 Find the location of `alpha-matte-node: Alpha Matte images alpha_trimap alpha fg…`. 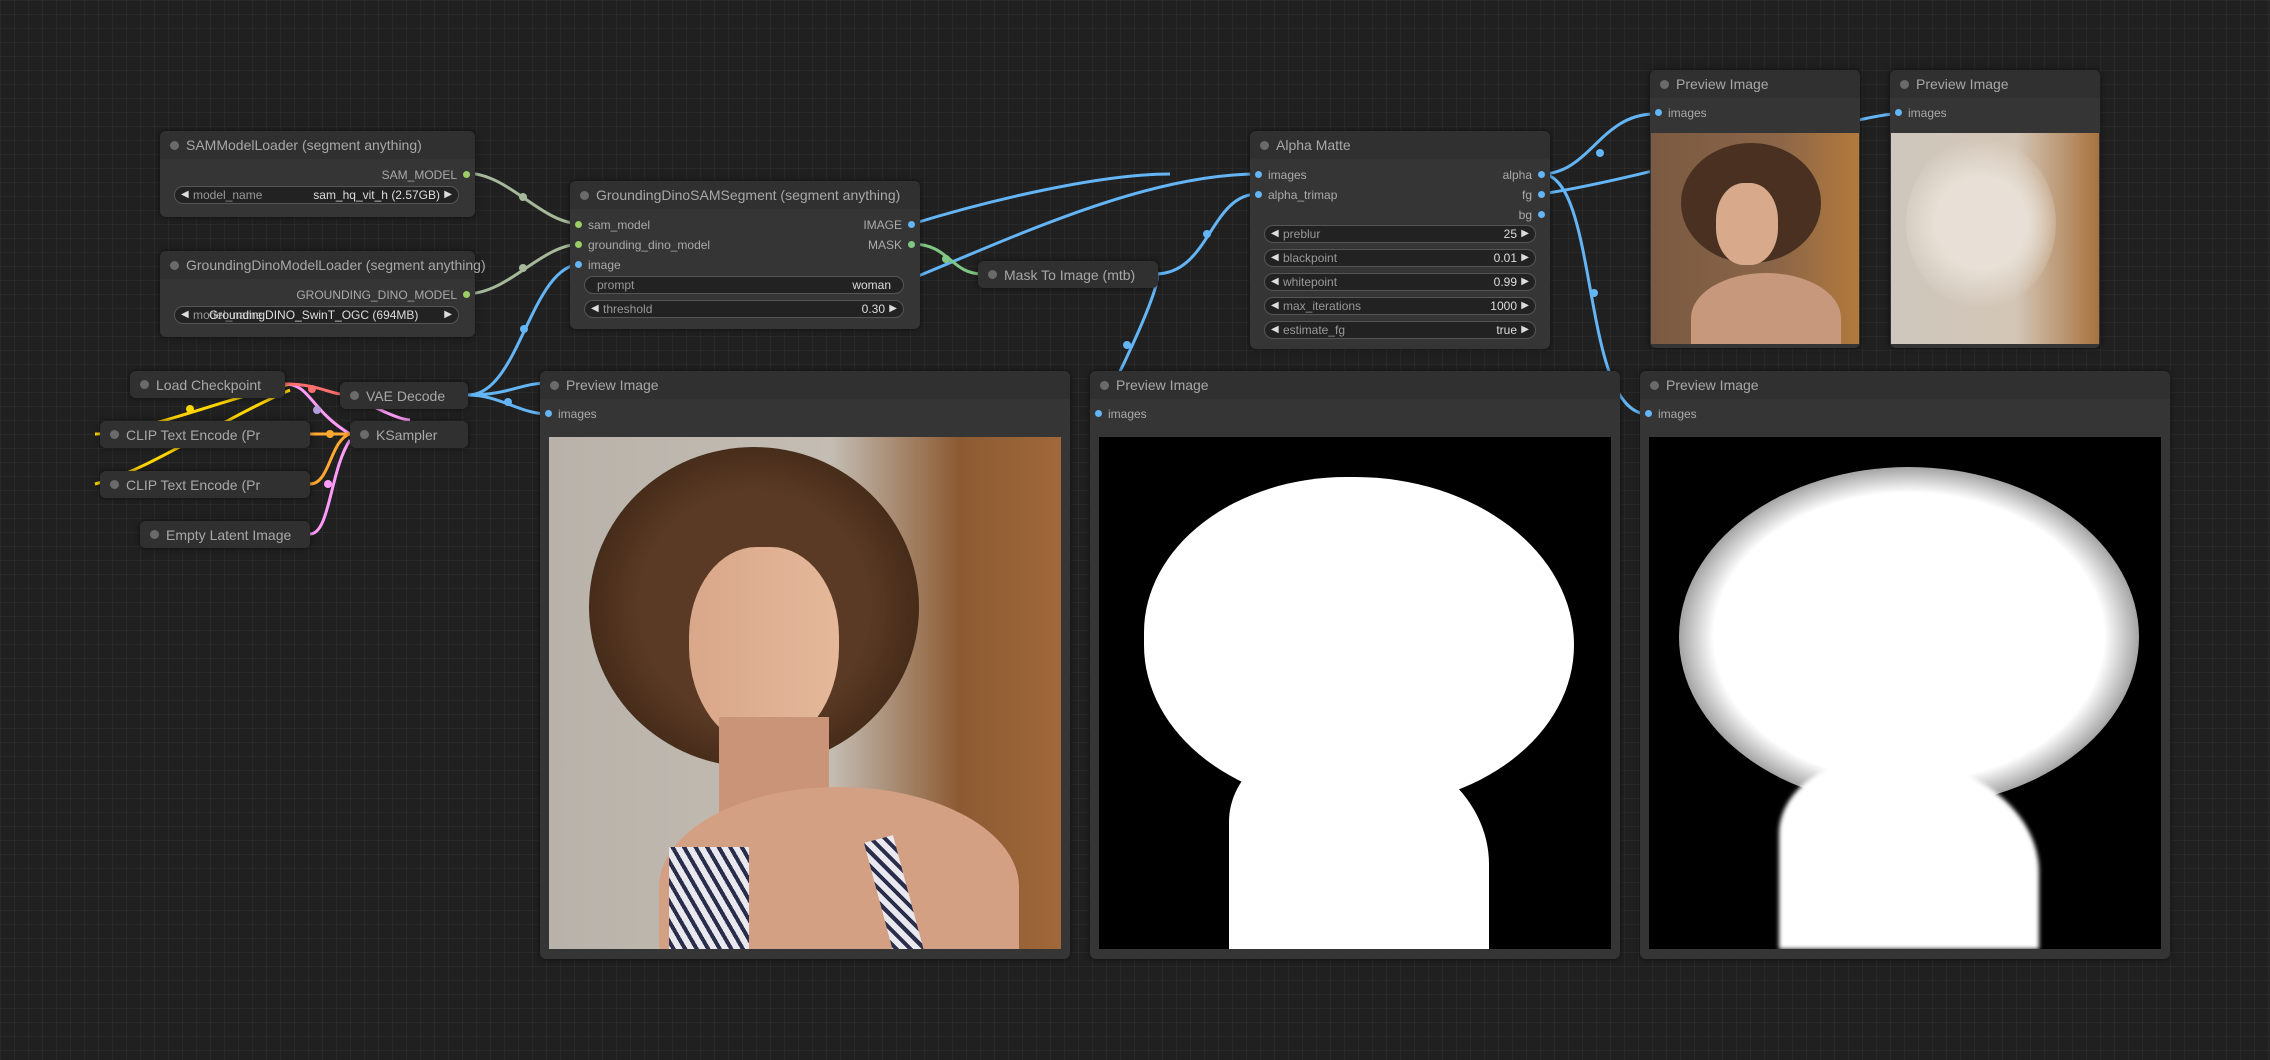

alpha-matte-node: Alpha Matte images alpha_trimap alpha fg… is located at coordinates (1400, 240).